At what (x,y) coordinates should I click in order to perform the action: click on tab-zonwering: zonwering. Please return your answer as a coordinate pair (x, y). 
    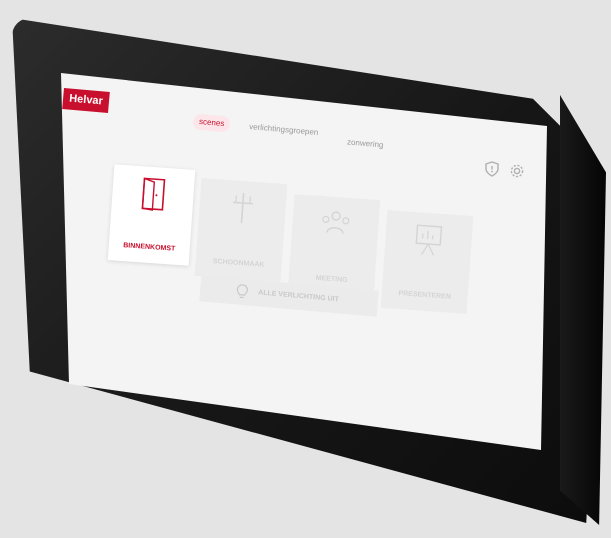
    Looking at the image, I should click on (365, 143).